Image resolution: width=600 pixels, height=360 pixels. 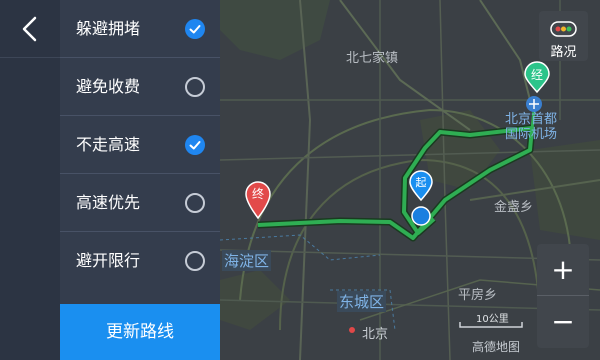 I want to click on option-label: 躲避拥堵, so click(x=108, y=28).